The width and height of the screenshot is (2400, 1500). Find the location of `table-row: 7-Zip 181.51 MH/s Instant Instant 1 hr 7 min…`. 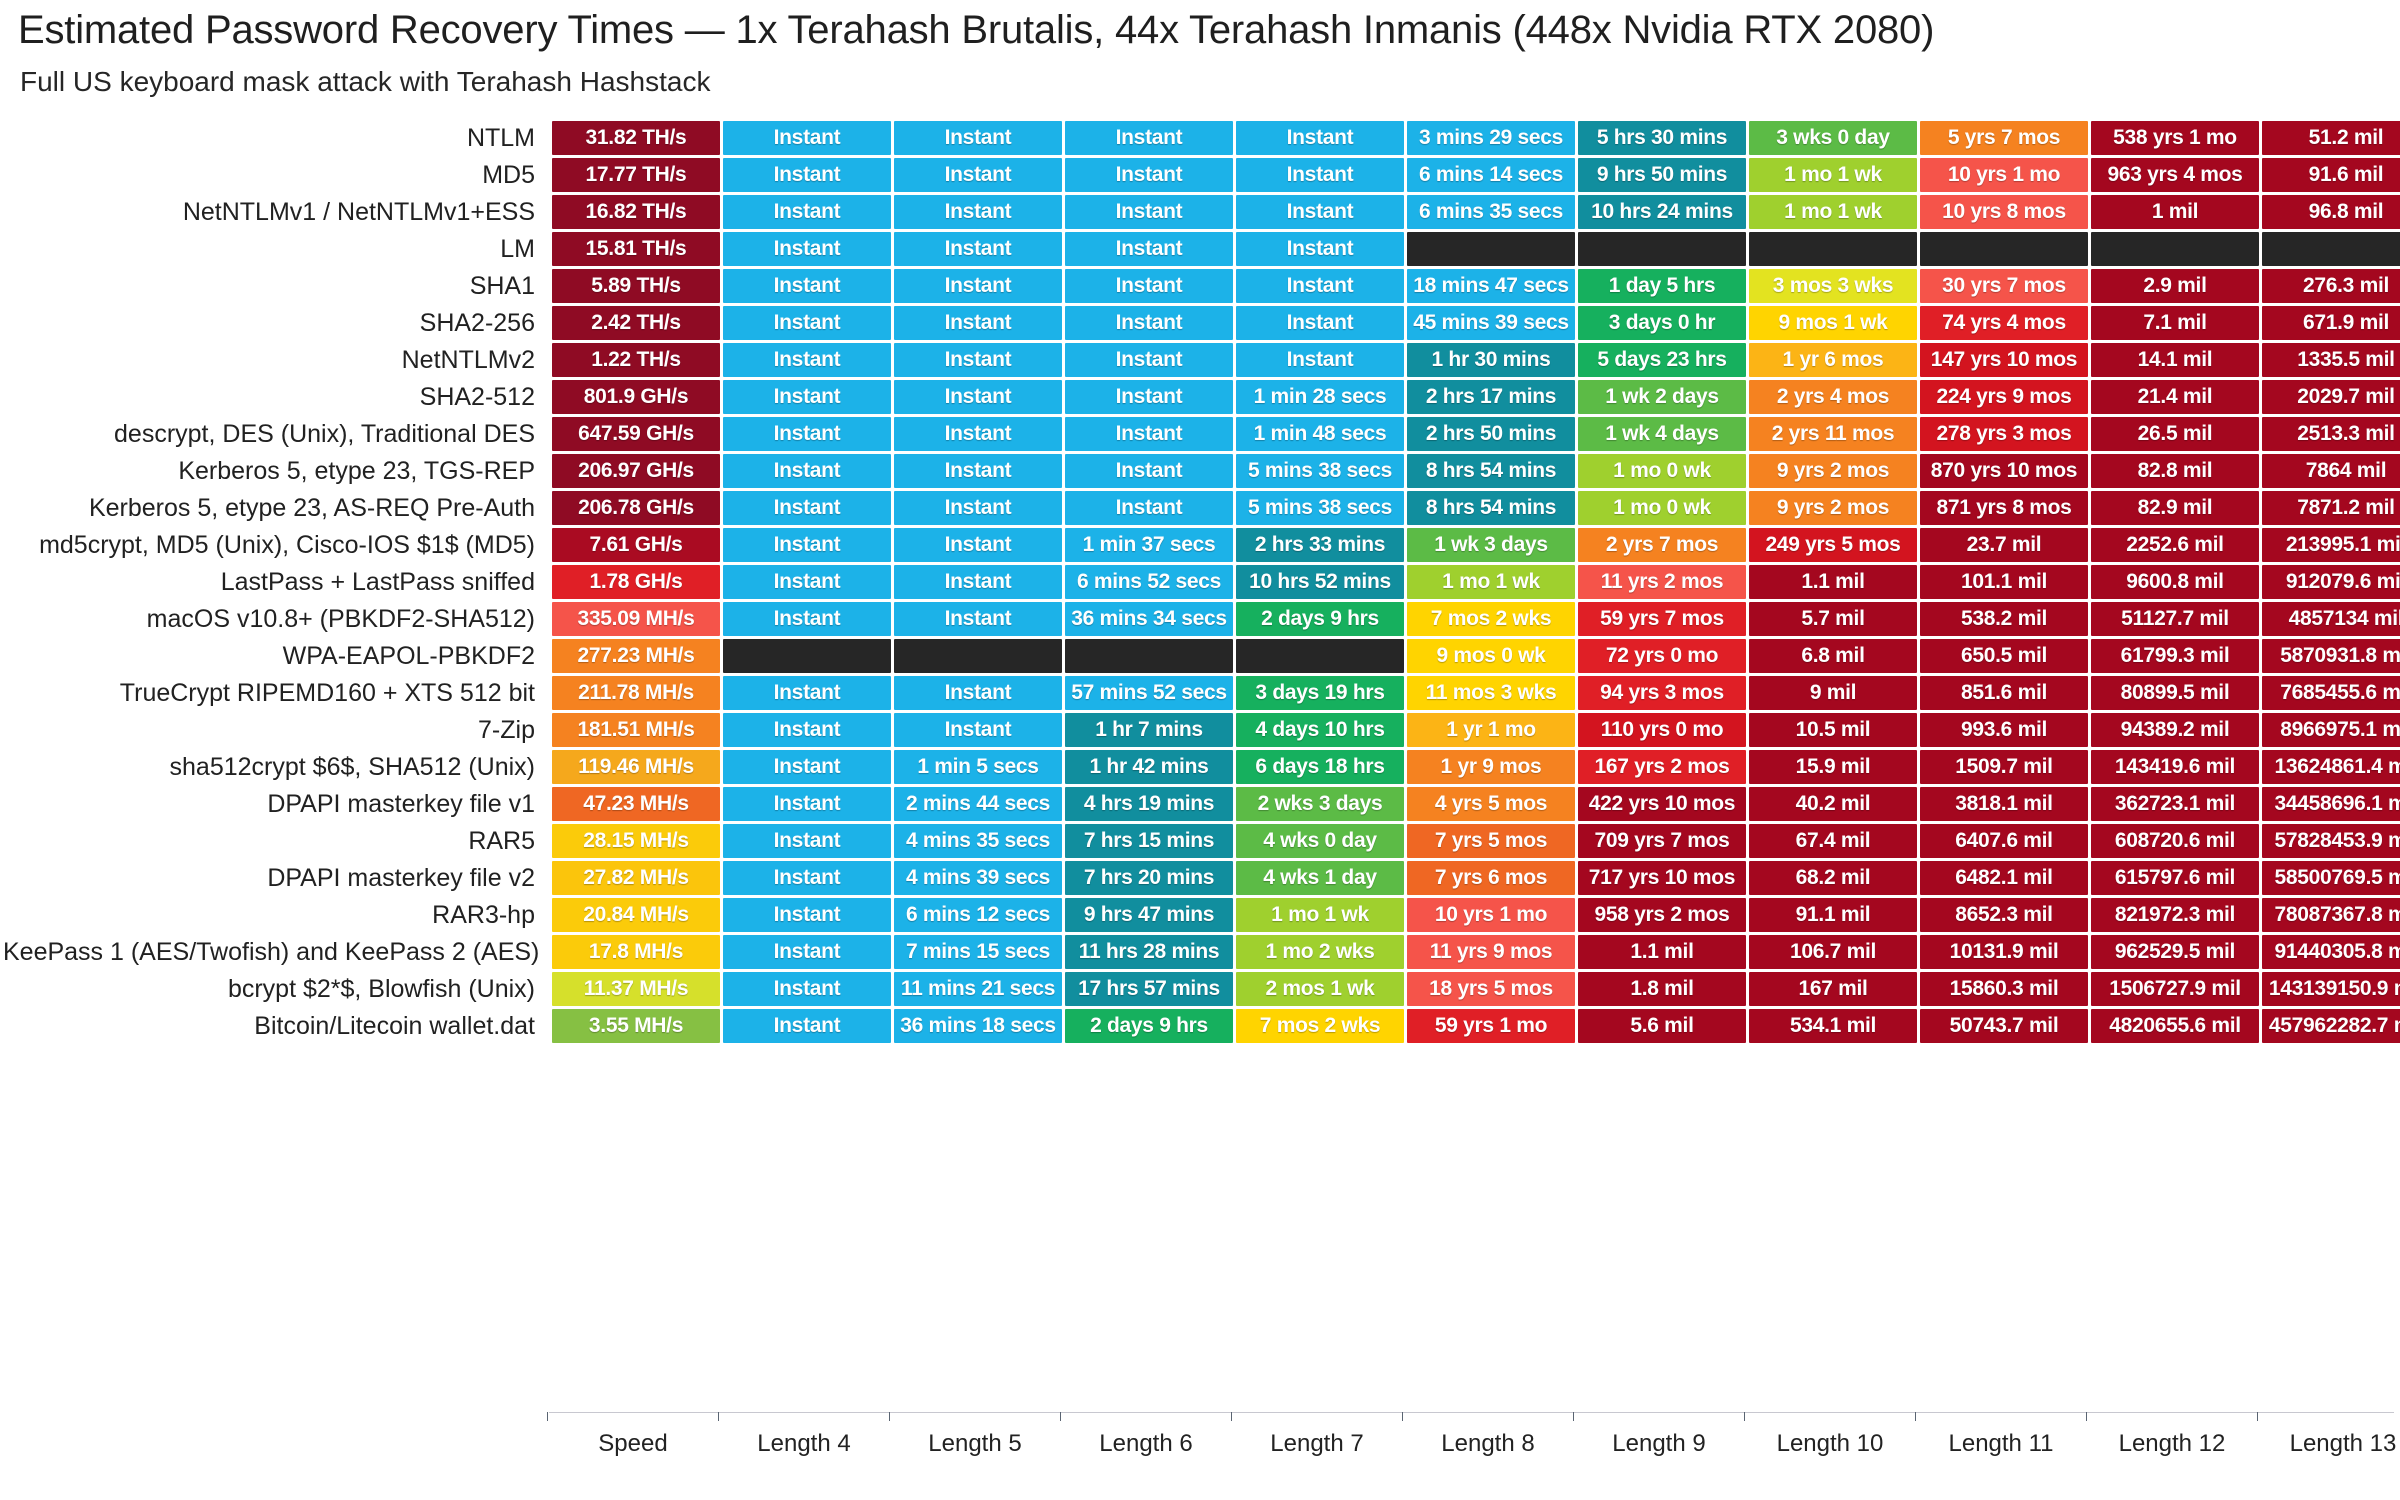

table-row: 7-Zip 181.51 MH/s Instant Instant 1 hr 7 min… is located at coordinates (1201, 730).